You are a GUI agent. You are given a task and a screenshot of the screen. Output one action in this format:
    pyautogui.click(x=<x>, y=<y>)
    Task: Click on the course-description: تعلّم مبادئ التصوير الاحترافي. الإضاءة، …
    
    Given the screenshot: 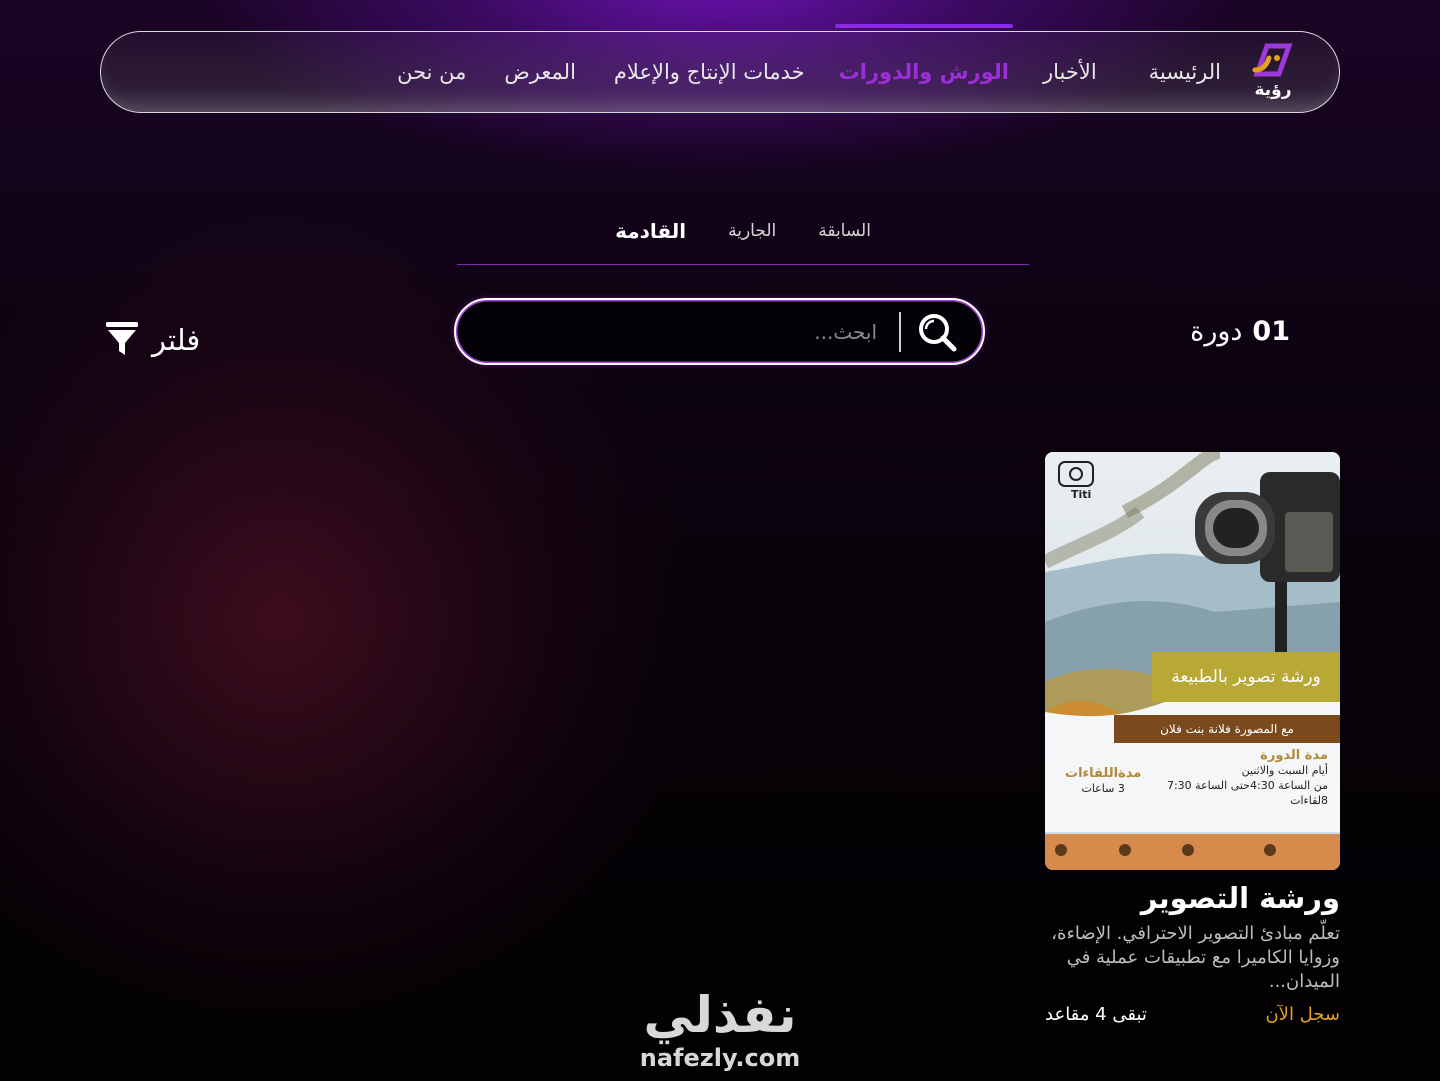 What is the action you would take?
    pyautogui.click(x=1195, y=957)
    